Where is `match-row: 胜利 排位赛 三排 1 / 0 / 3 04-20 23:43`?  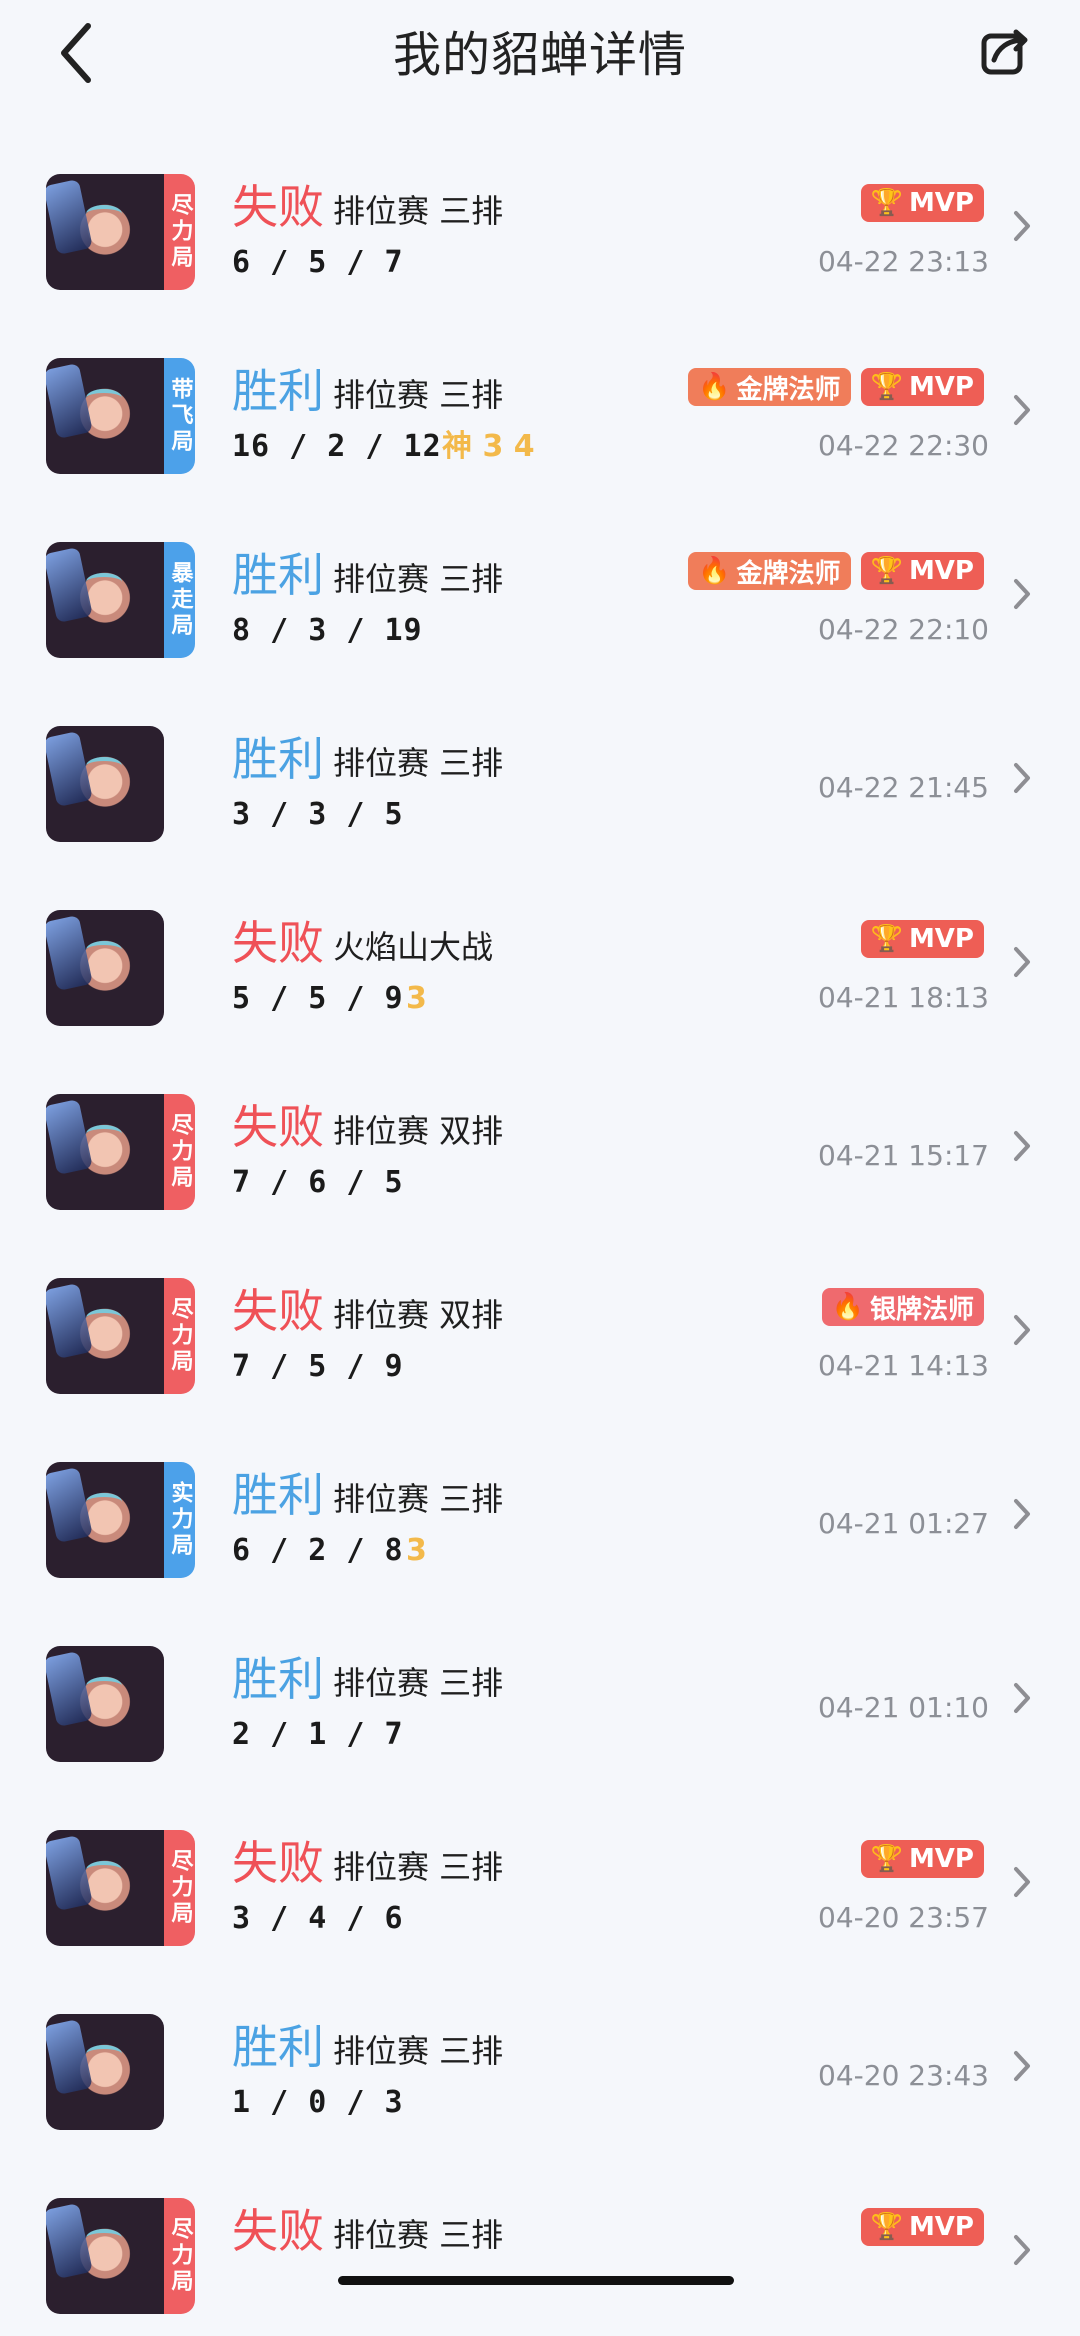 match-row: 胜利 排位赛 三排 1 / 0 / 3 04-20 23:43 is located at coordinates (540, 2060).